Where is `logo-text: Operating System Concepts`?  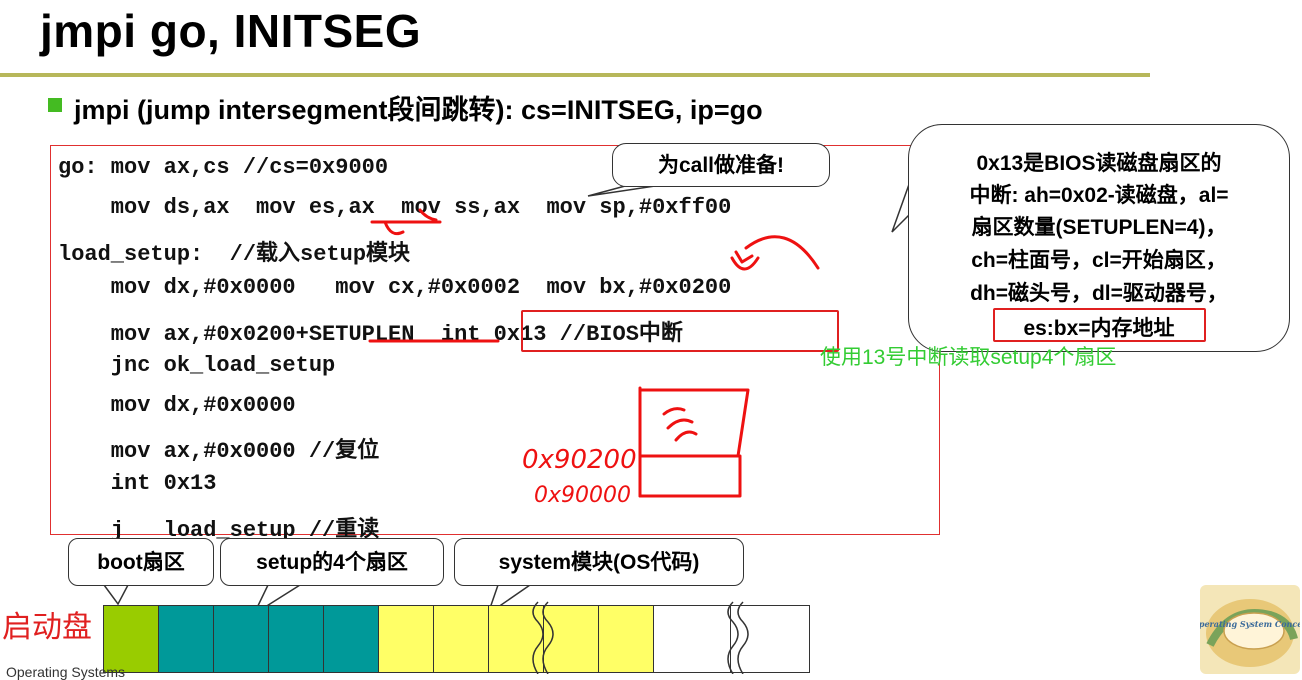 logo-text: Operating System Concepts is located at coordinates (1250, 624).